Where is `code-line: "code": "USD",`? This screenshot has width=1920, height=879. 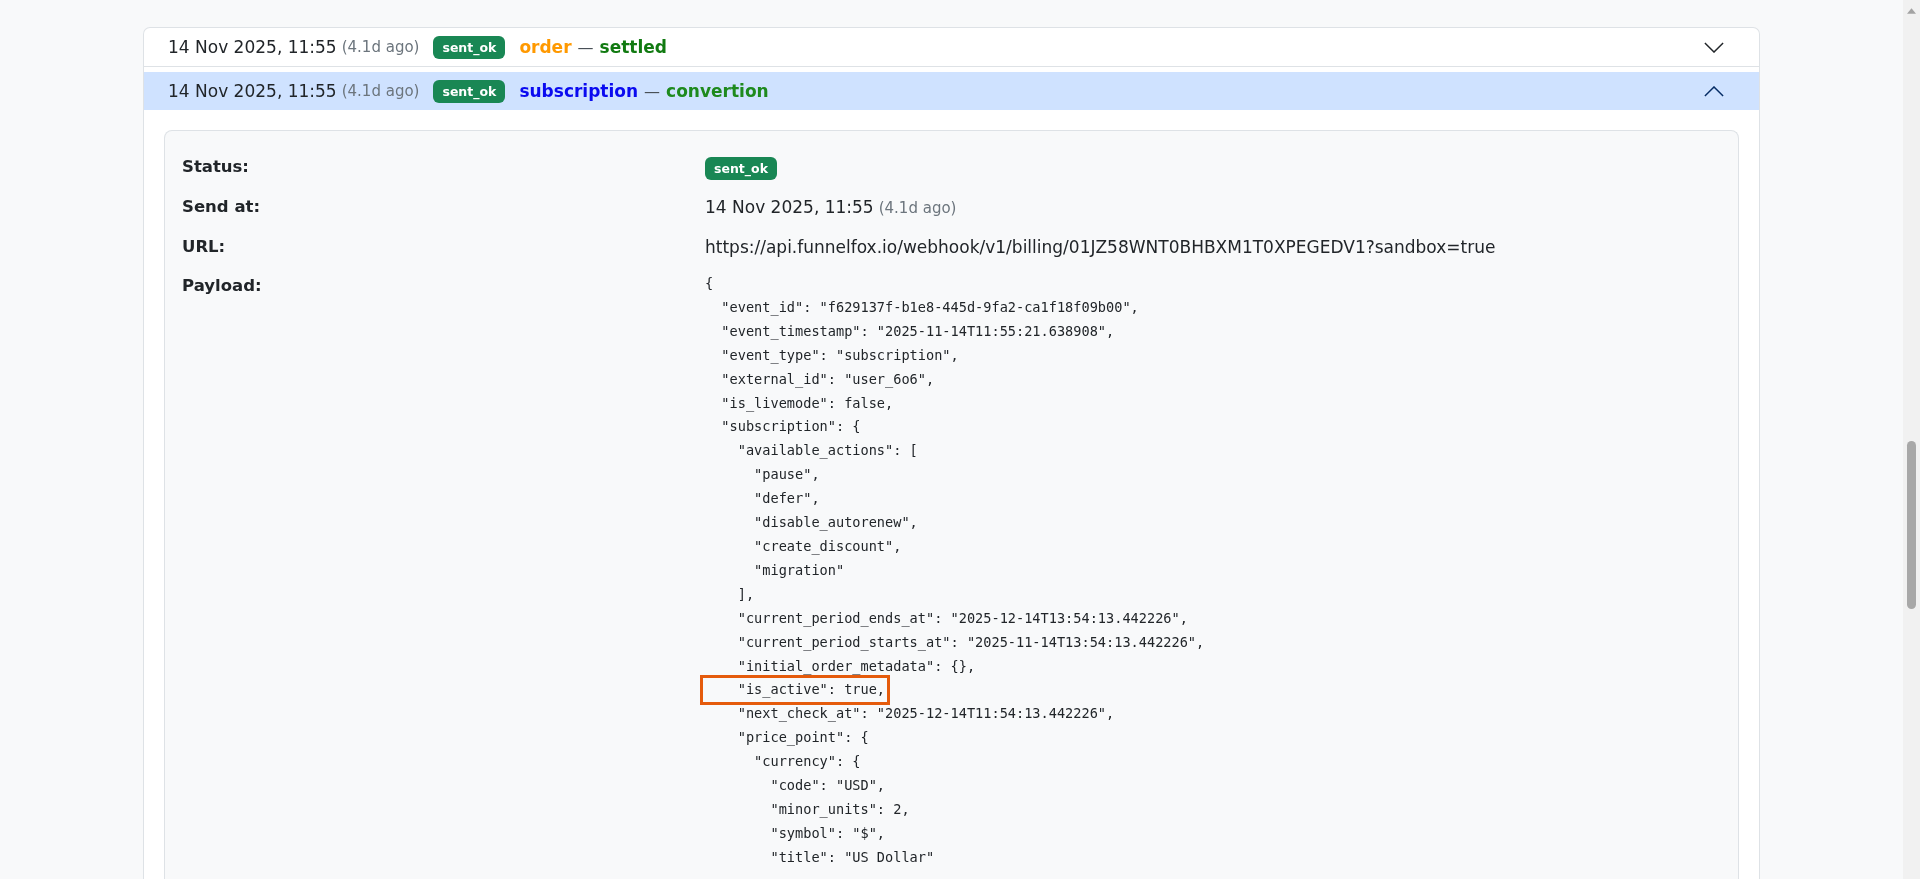 code-line: "code": "USD", is located at coordinates (828, 786).